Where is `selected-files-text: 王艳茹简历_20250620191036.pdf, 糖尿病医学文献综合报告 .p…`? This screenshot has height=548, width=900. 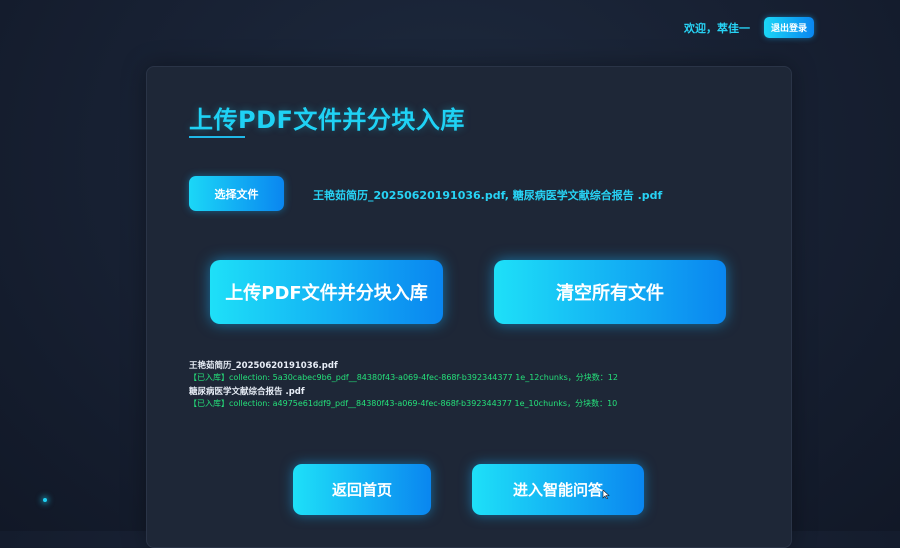
selected-files-text: 王艳茹简历_20250620191036.pdf, 糖尿病医学文献综合报告 .p… is located at coordinates (488, 195).